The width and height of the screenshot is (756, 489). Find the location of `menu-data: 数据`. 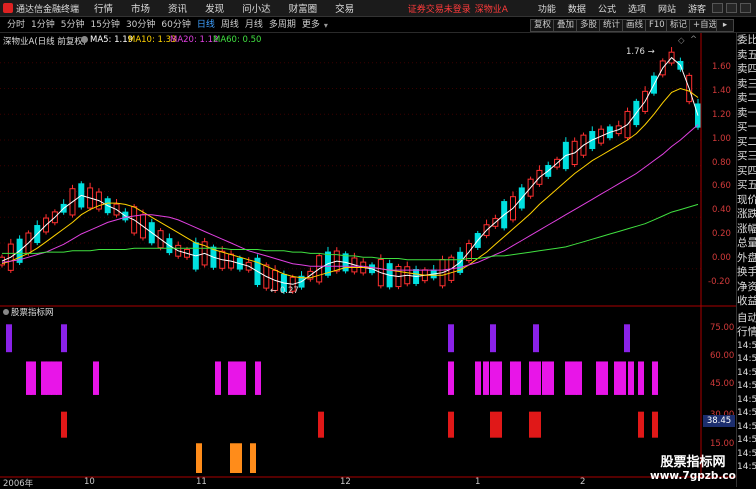

menu-data: 数据 is located at coordinates (577, 8).